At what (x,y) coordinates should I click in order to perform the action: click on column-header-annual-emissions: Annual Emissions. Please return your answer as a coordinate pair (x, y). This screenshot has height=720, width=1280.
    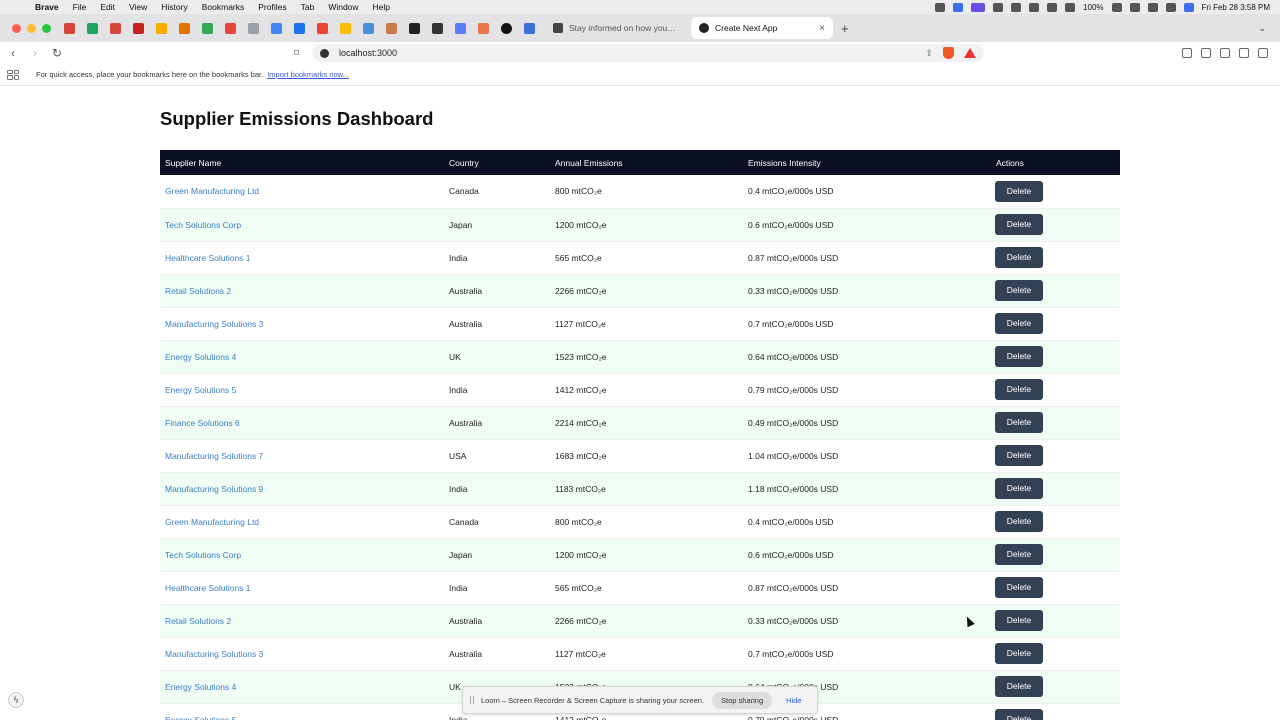
    Looking at the image, I should click on (646, 162).